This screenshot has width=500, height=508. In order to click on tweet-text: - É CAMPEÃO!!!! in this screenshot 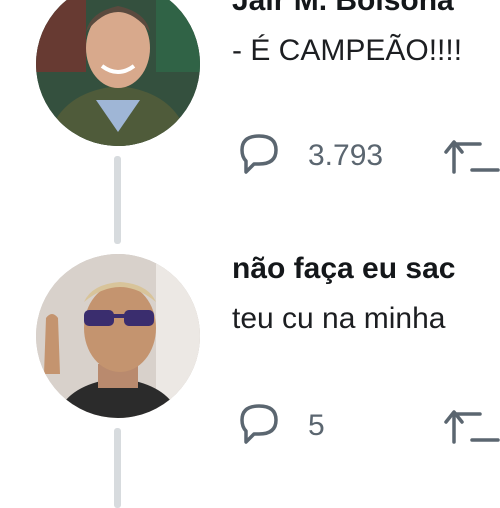, I will do `click(347, 50)`.